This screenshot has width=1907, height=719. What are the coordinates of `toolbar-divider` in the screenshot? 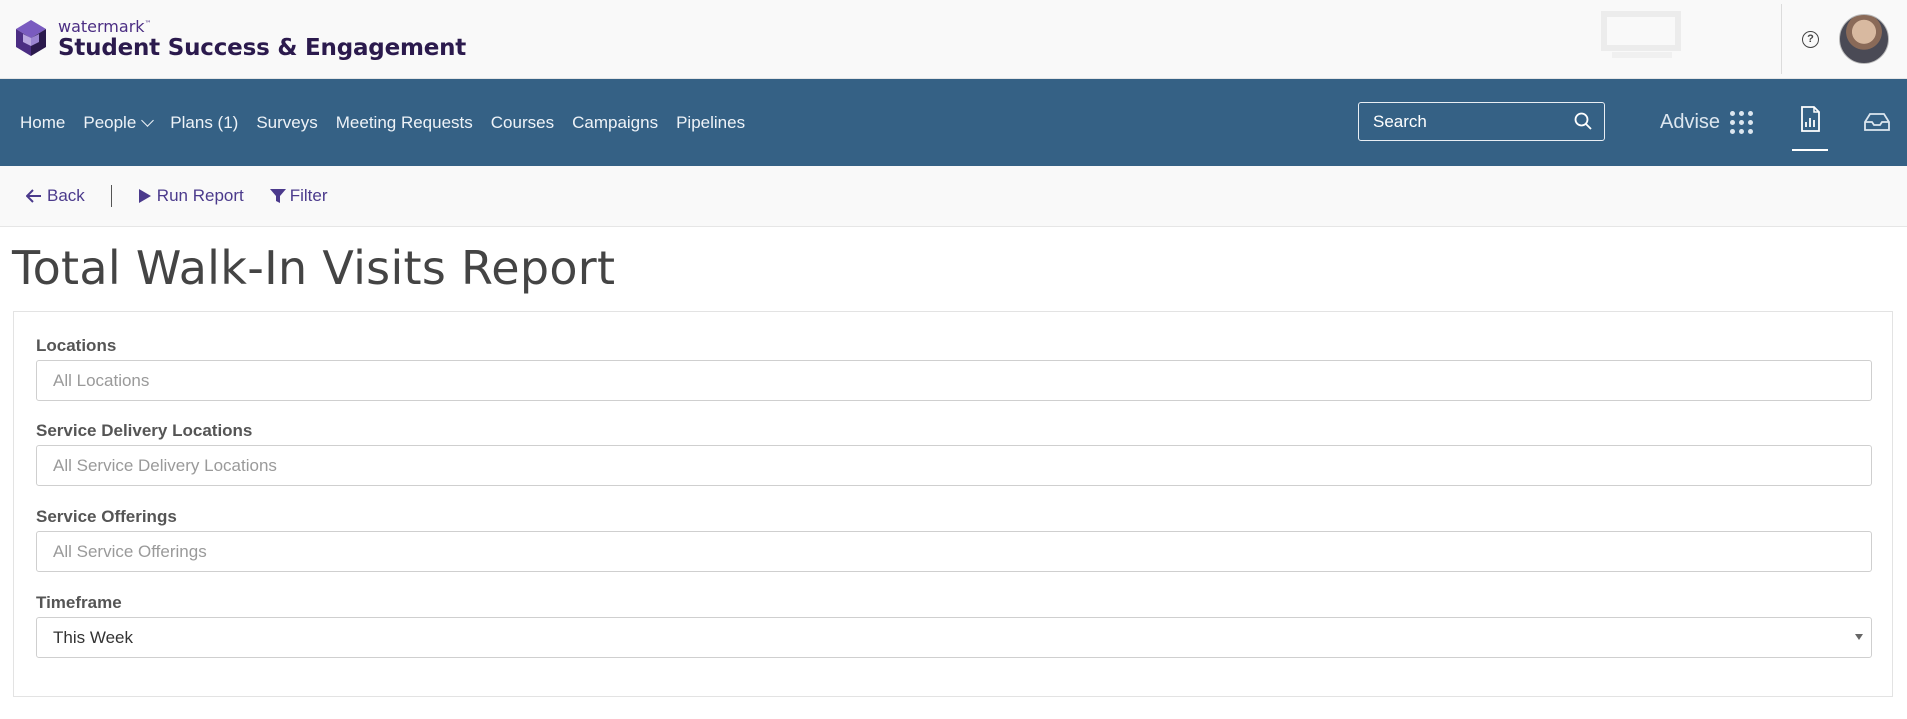 It's located at (111, 196).